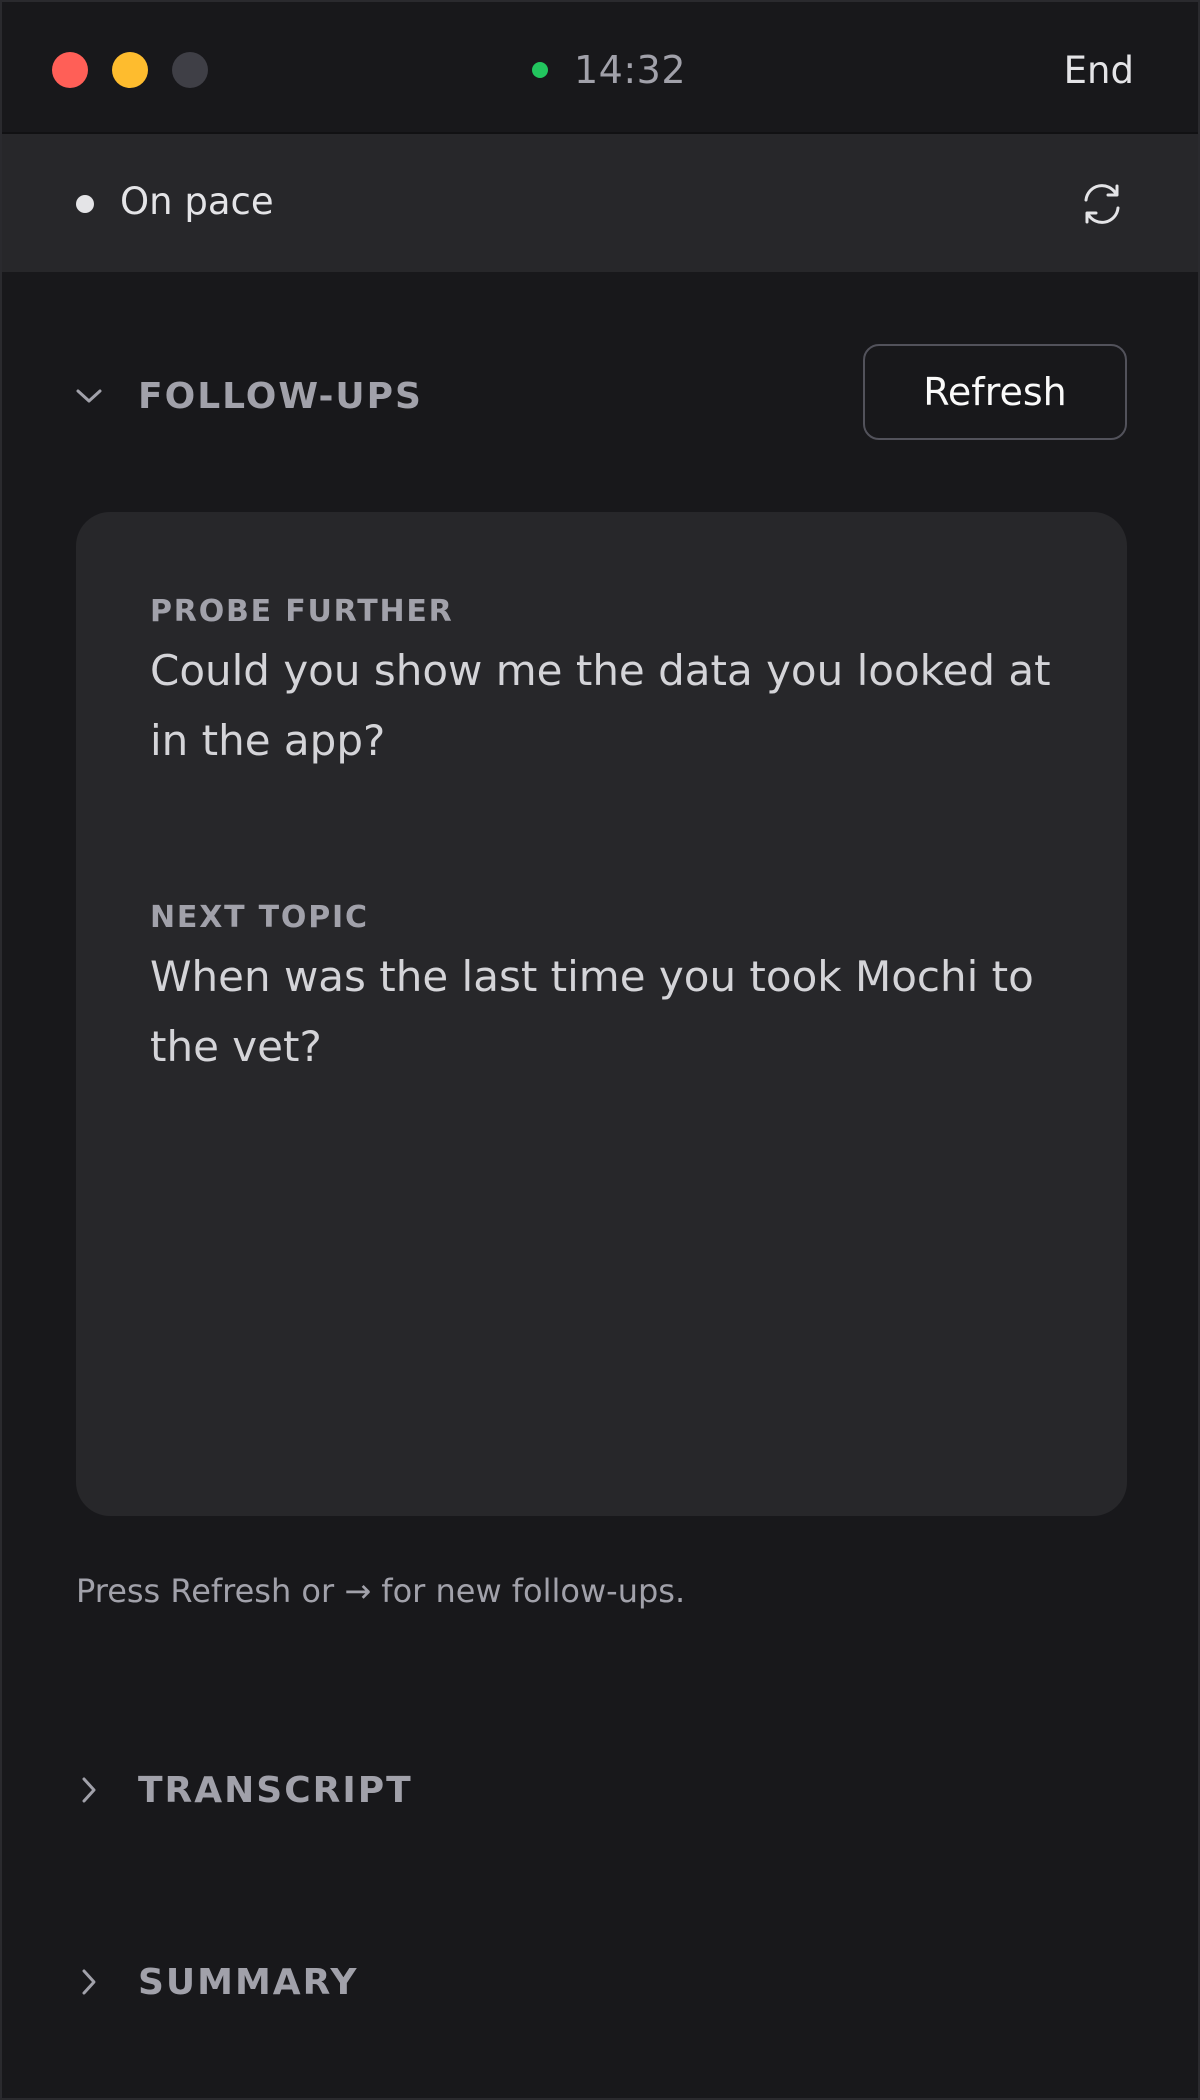 The width and height of the screenshot is (1200, 2100). Describe the element at coordinates (1102, 204) in the screenshot. I see `refresh-cycle-icon` at that location.